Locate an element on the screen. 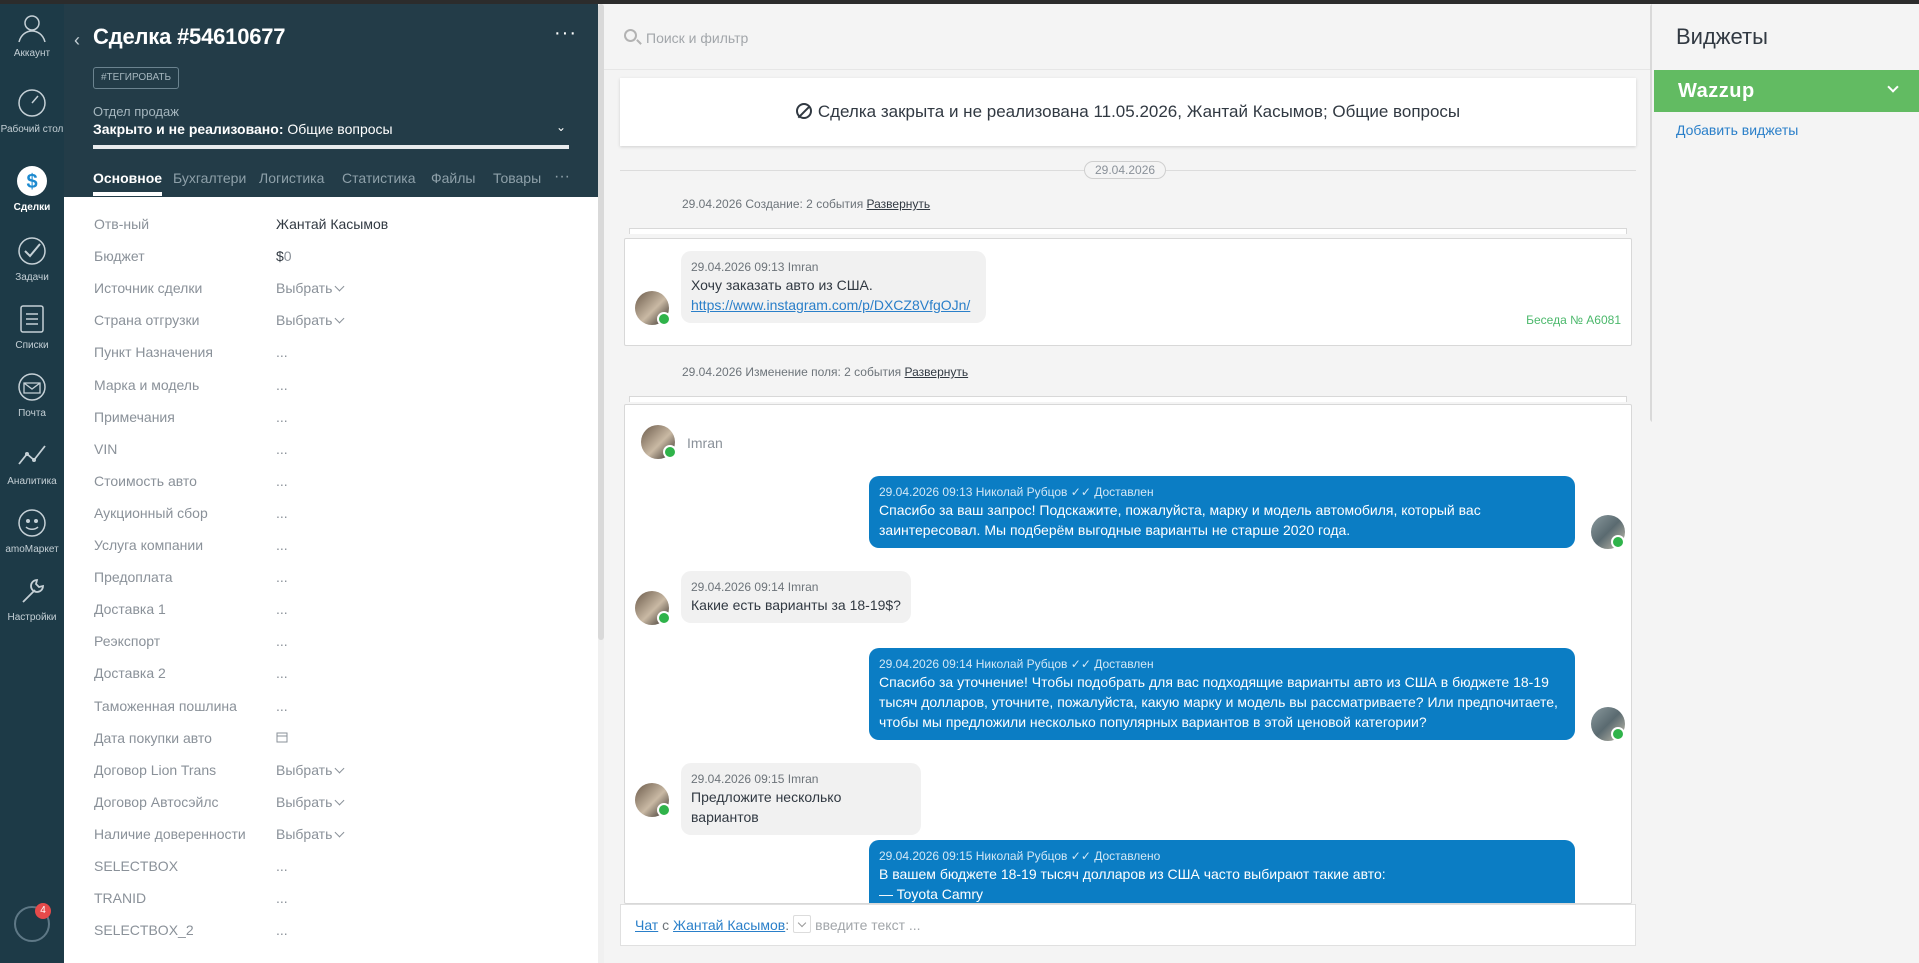 The height and width of the screenshot is (963, 1919). message-text: Хочу заказать авто из США. is located at coordinates (782, 285).